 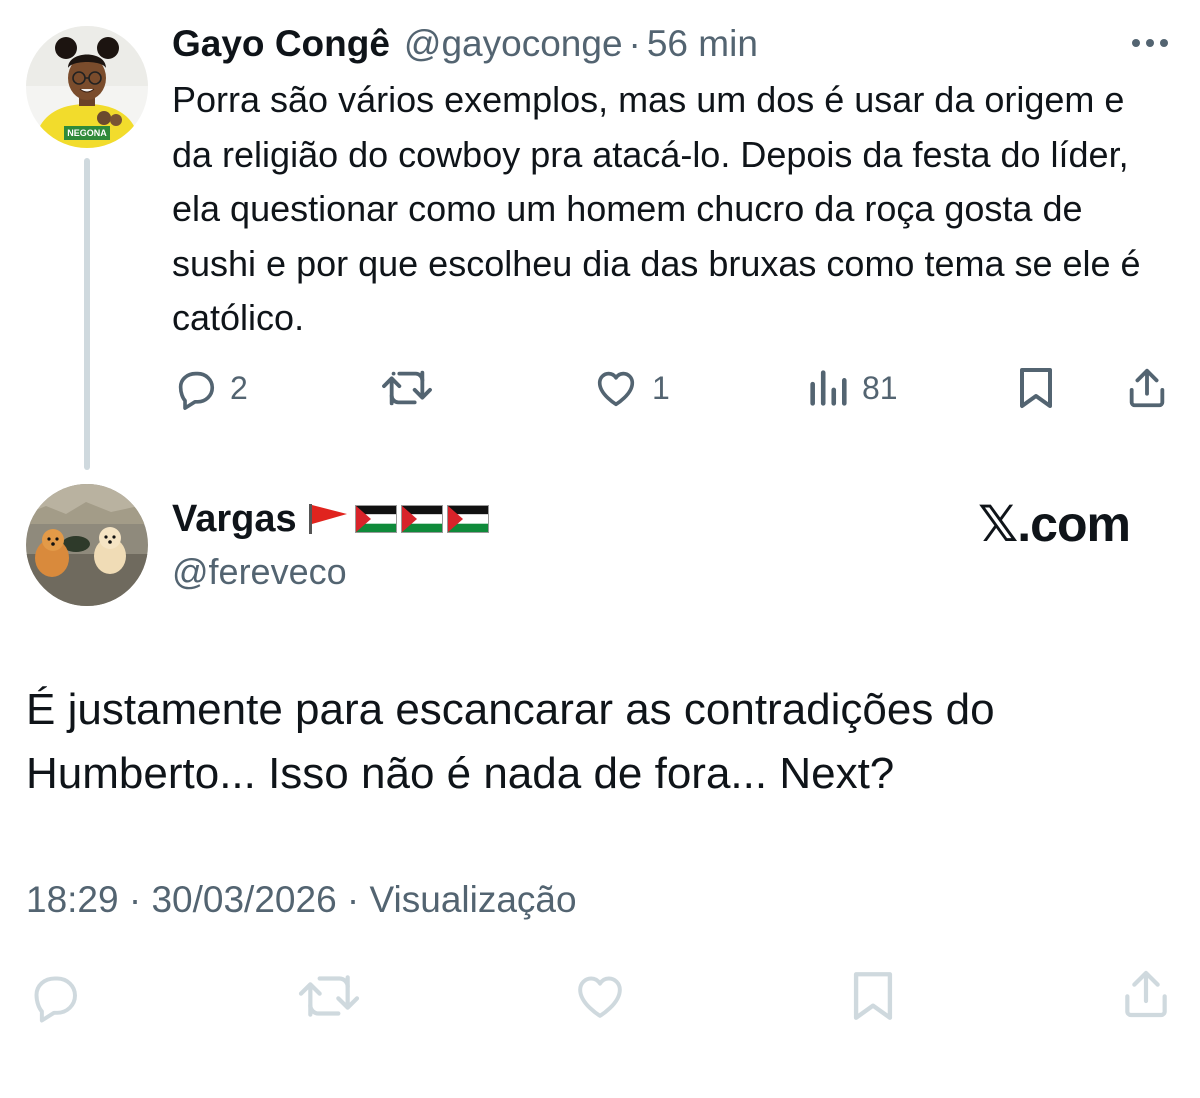 I want to click on views-icon, so click(x=828, y=388).